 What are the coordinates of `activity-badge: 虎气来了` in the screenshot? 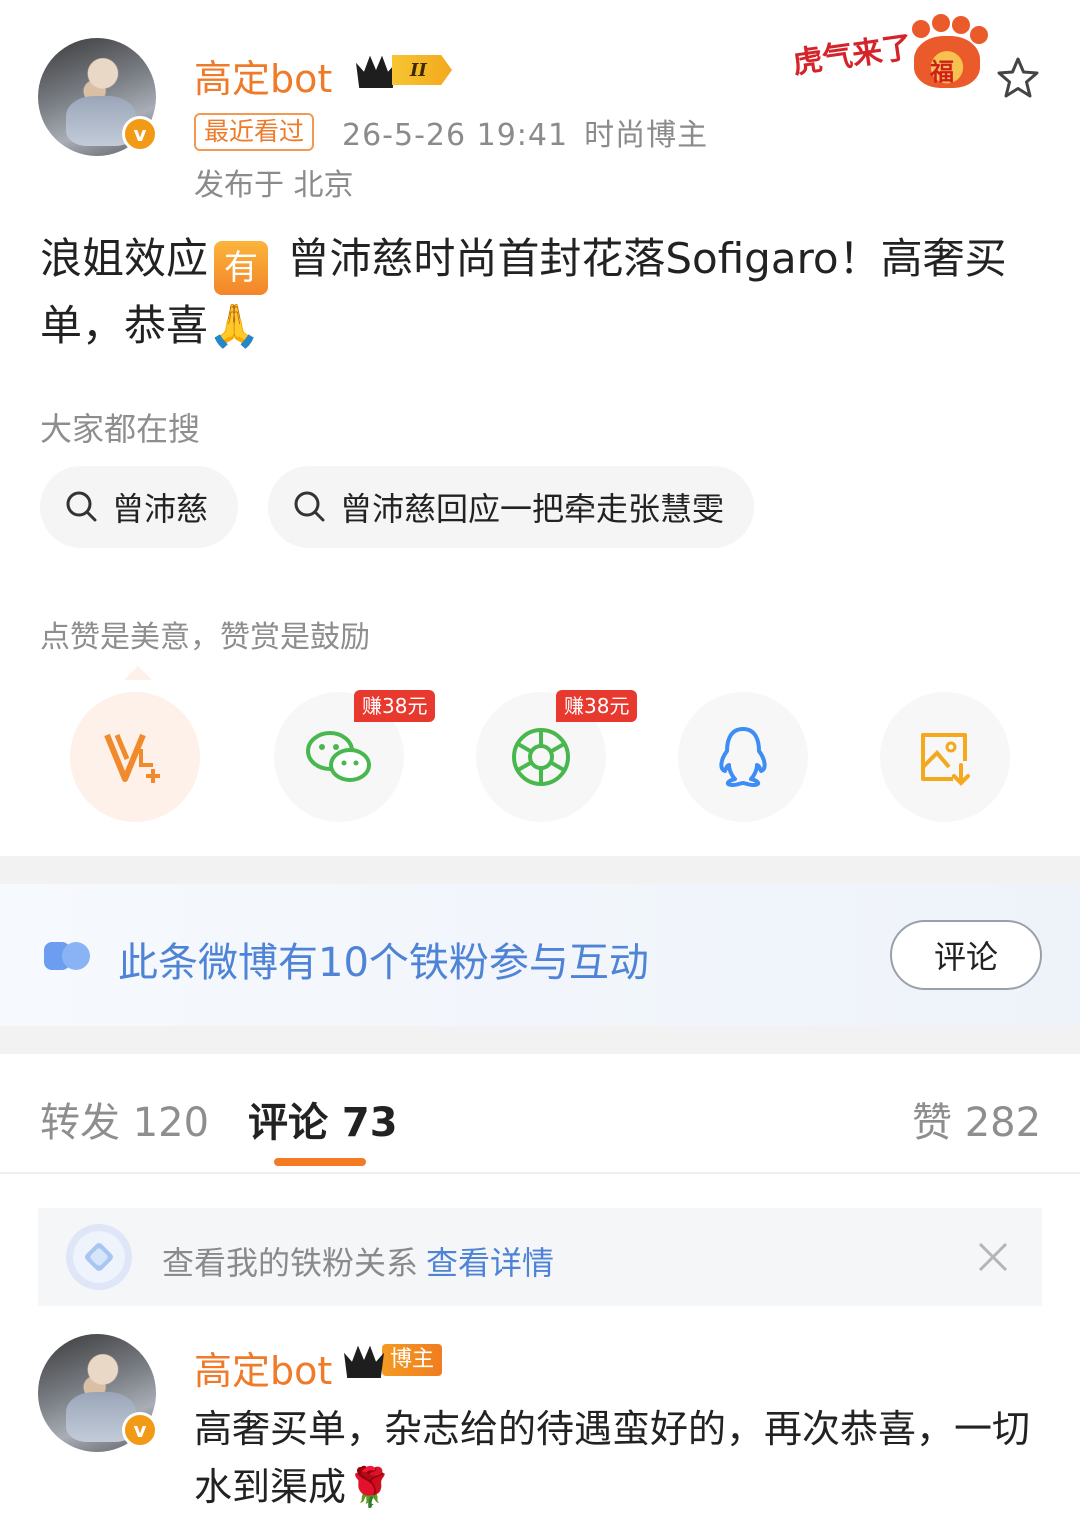 It's located at (852, 52).